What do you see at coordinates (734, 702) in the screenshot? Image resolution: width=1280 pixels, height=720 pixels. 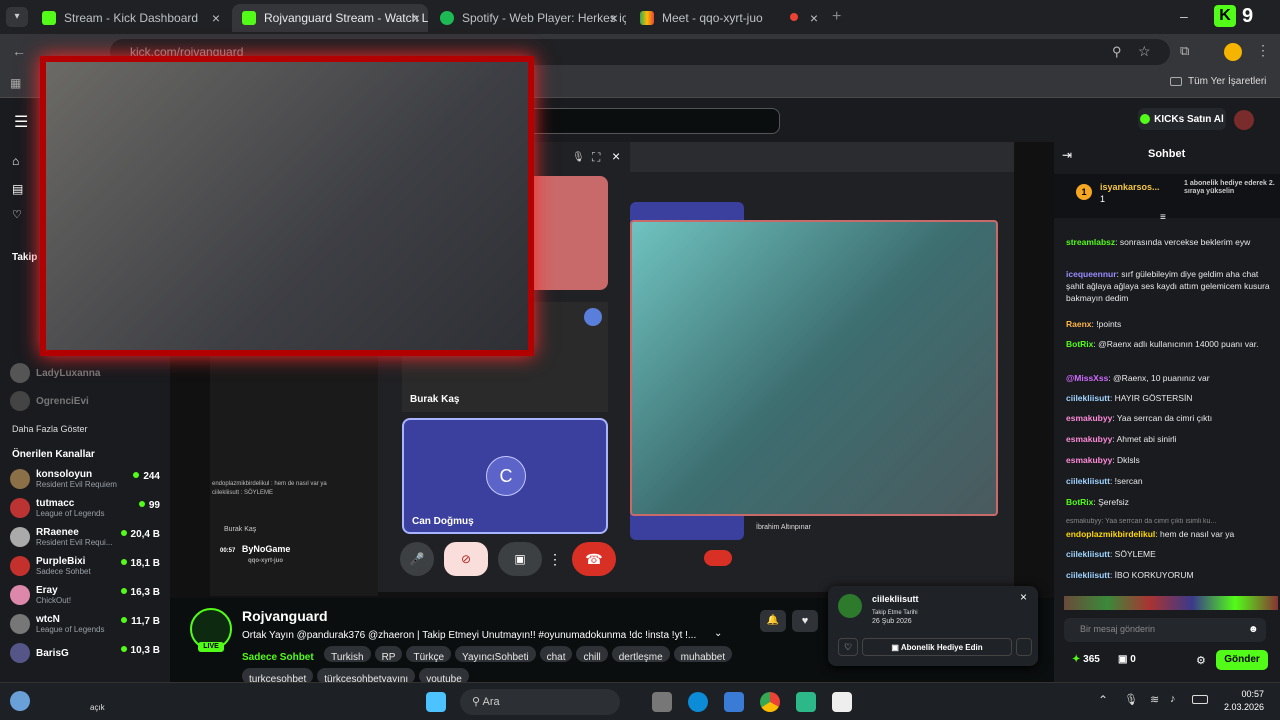 I see `store-icon` at bounding box center [734, 702].